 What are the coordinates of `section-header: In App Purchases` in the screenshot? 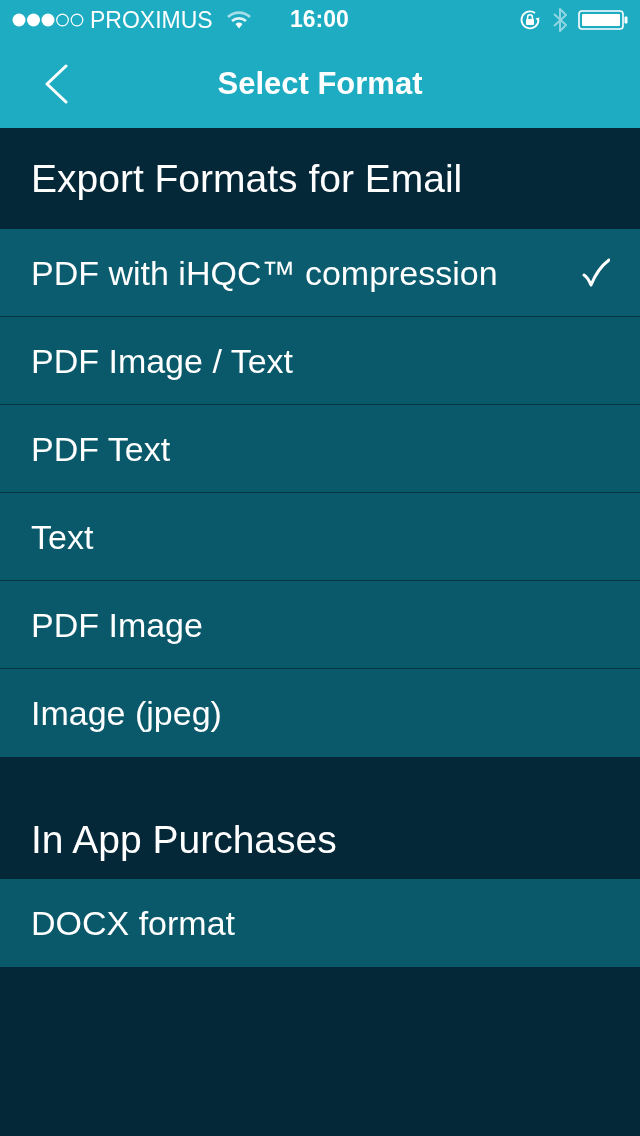 It's located at (184, 839).